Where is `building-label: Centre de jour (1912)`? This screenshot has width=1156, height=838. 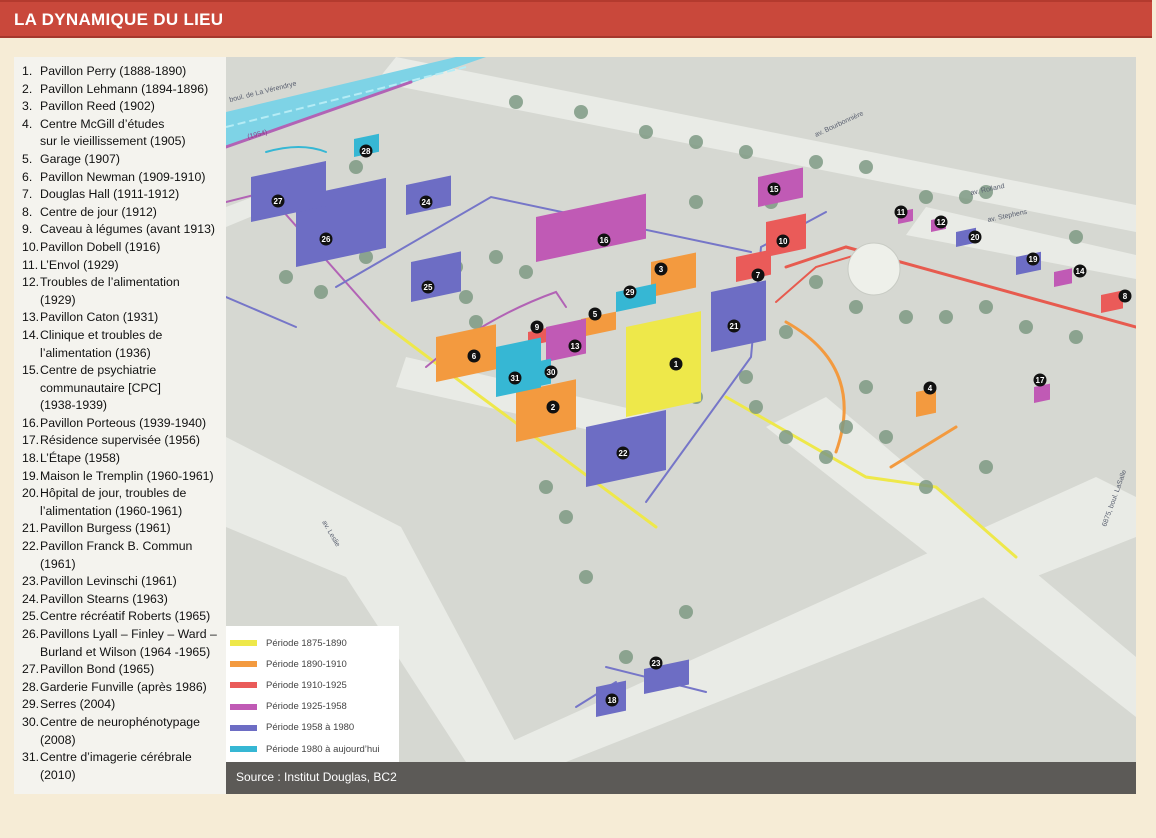 building-label: Centre de jour (1912) is located at coordinates (98, 211).